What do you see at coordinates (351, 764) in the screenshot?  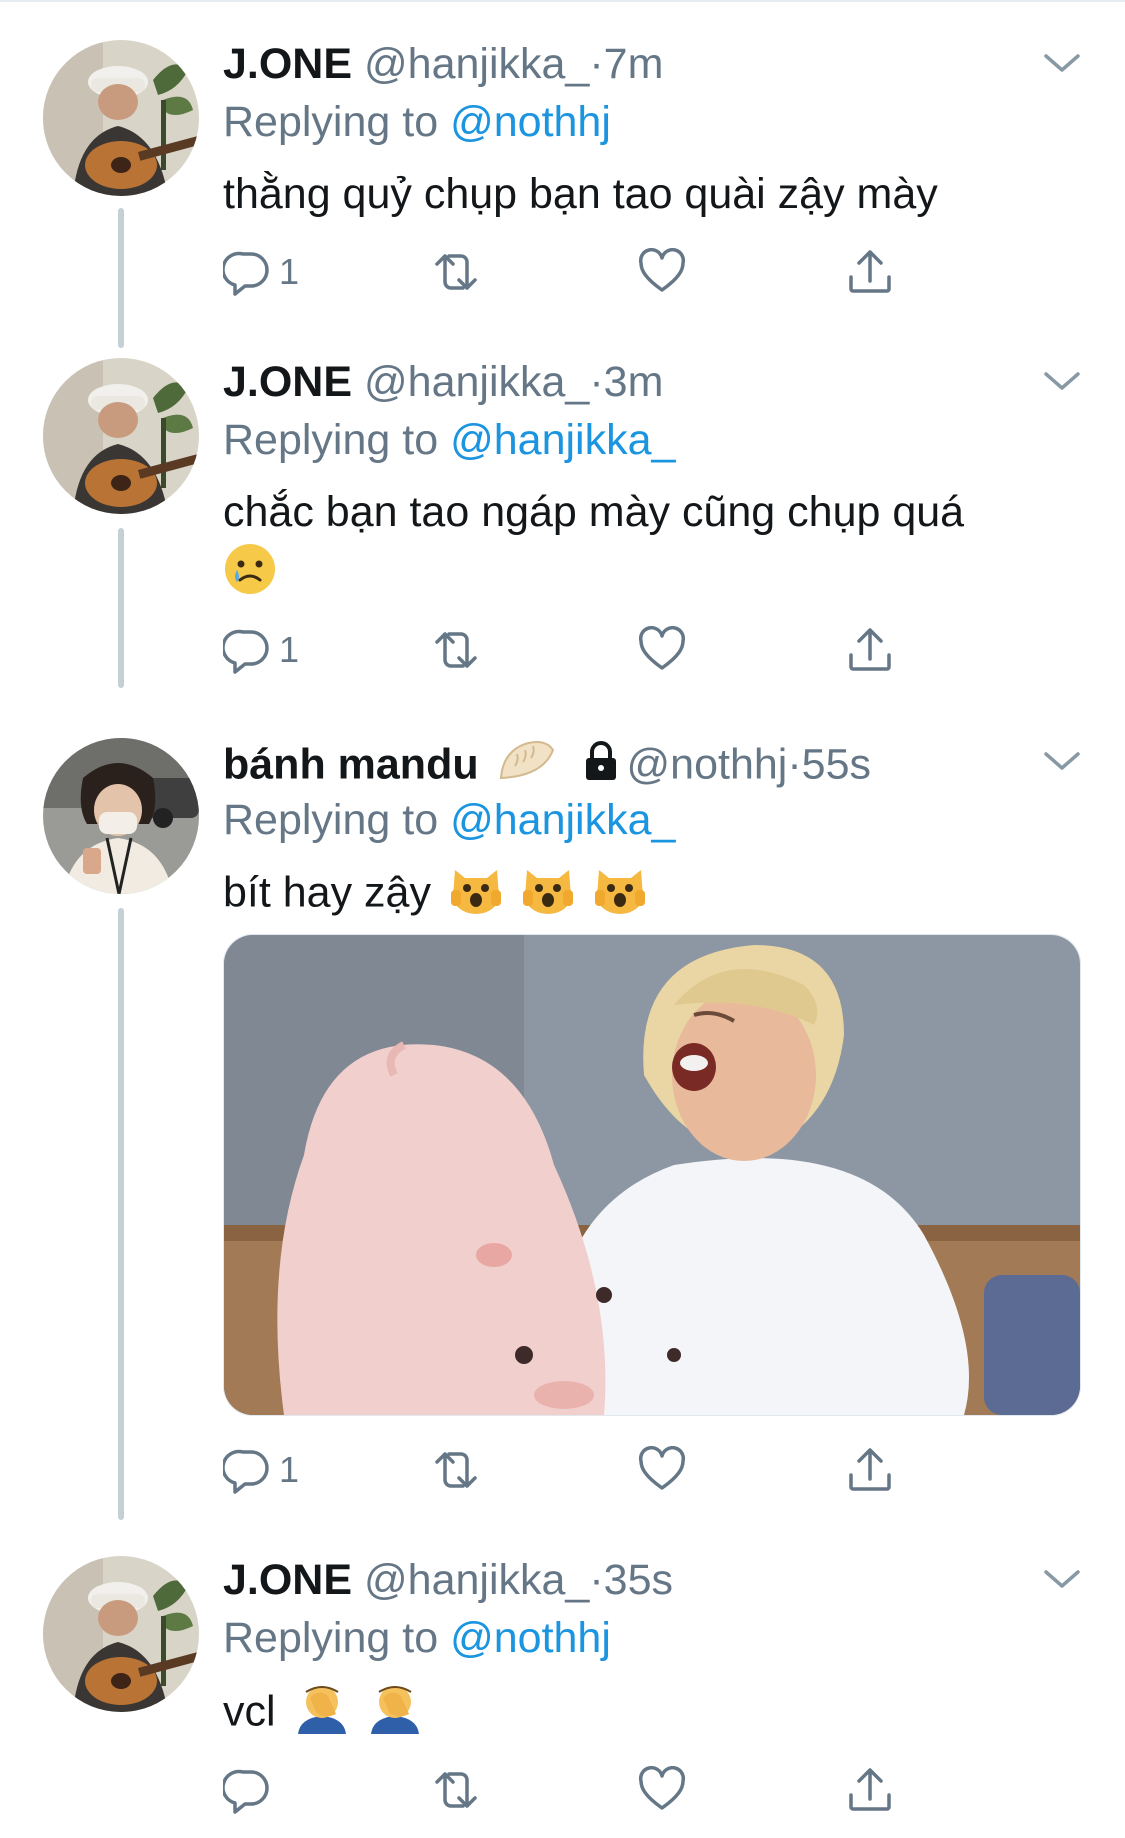 I see `display-name: bánh mandu` at bounding box center [351, 764].